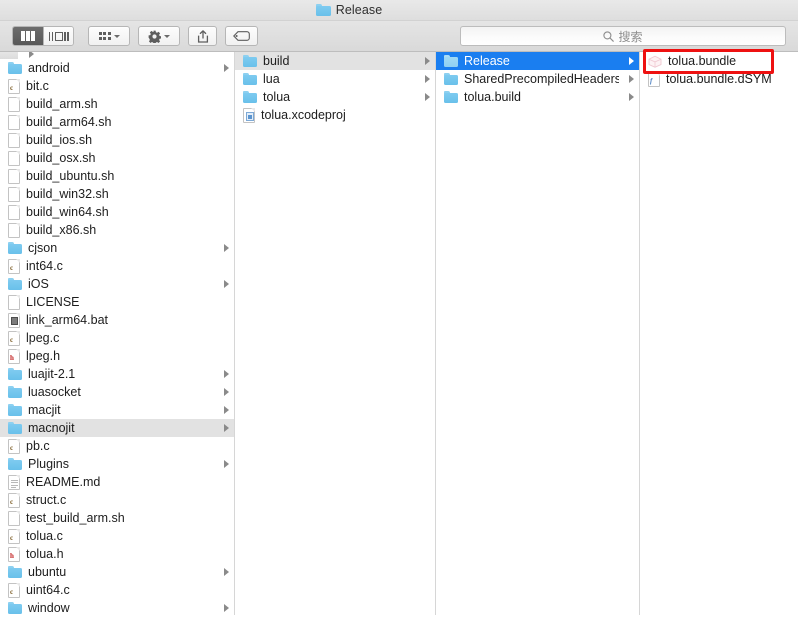  What do you see at coordinates (117, 518) in the screenshot?
I see `list-item: test_build_arm.sh` at bounding box center [117, 518].